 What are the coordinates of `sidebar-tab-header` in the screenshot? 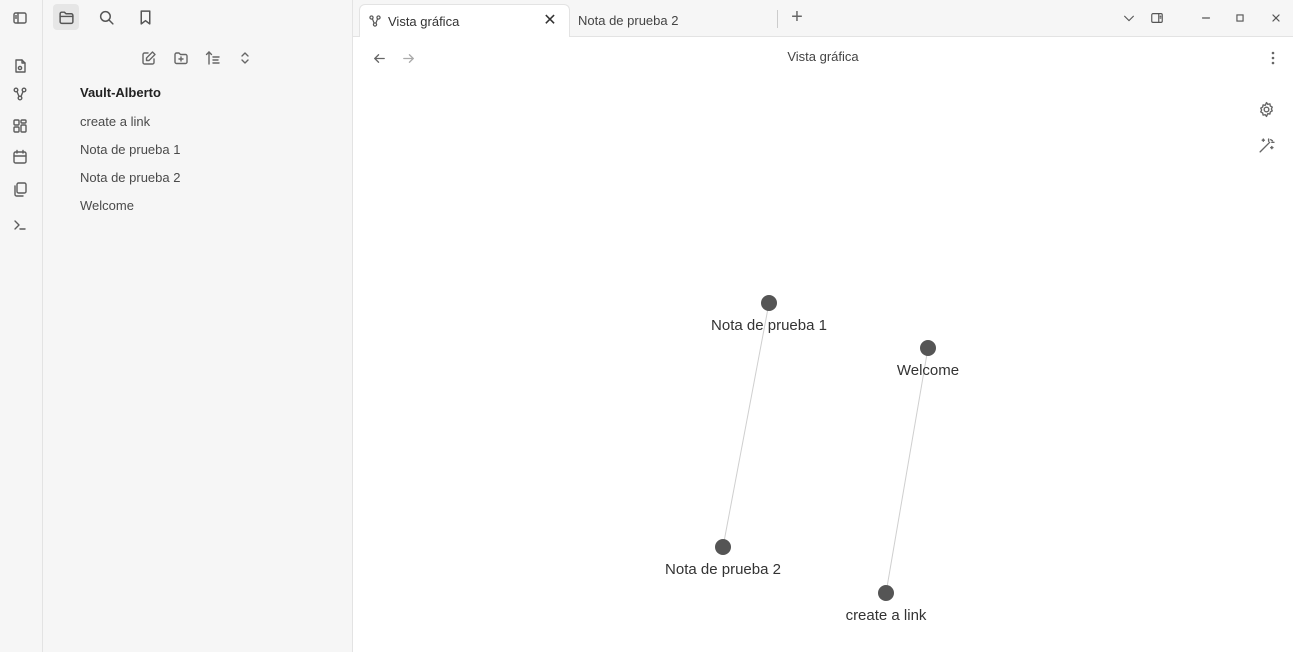 It's located at (198, 17).